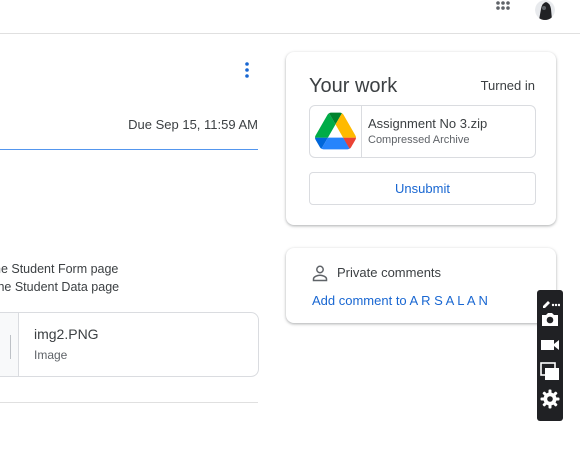  What do you see at coordinates (545, 10) in the screenshot?
I see `user-avatar` at bounding box center [545, 10].